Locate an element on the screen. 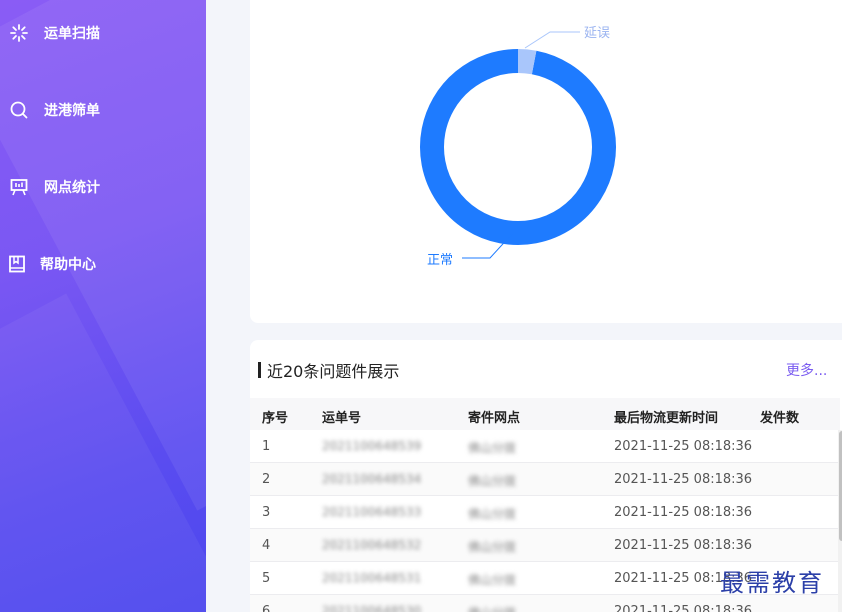 The image size is (842, 612). search-icon is located at coordinates (19, 110).